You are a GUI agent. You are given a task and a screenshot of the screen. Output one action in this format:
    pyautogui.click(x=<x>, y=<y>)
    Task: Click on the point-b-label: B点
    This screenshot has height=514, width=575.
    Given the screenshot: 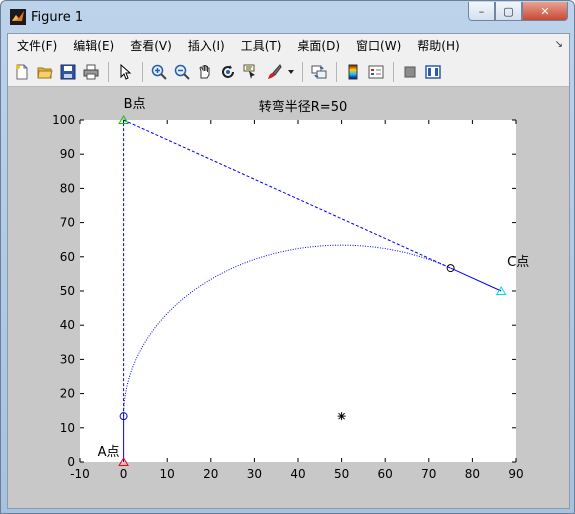 What is the action you would take?
    pyautogui.click(x=135, y=104)
    